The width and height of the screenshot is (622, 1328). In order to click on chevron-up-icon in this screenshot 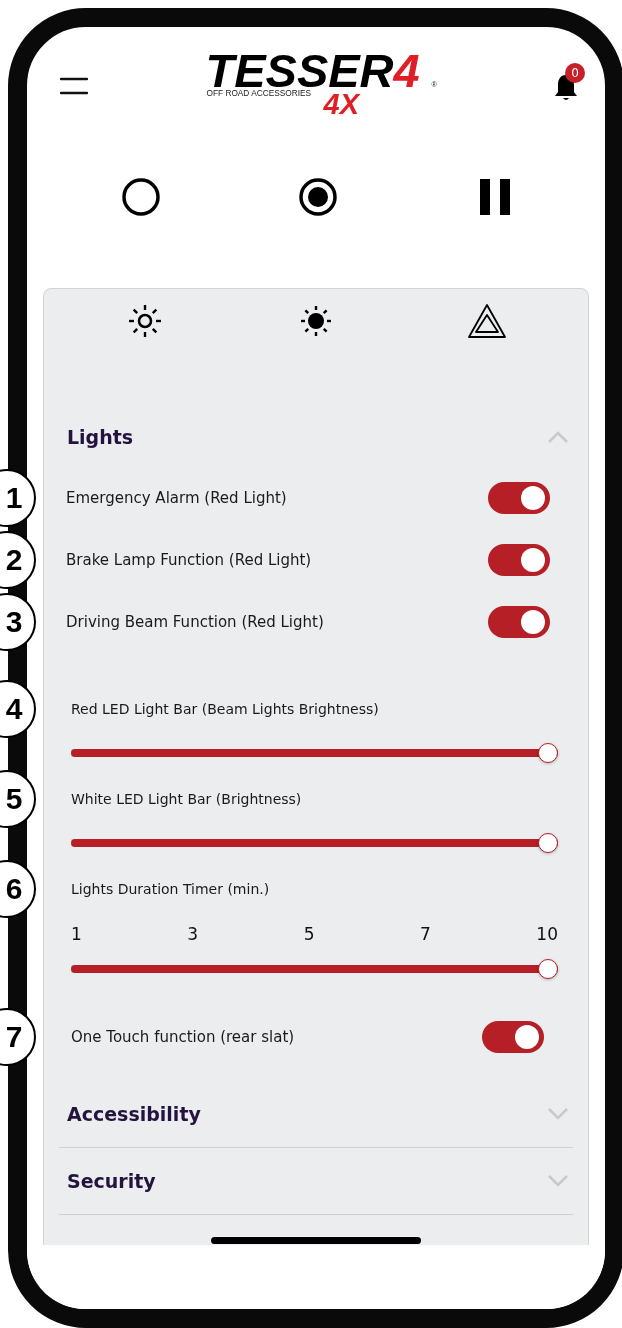, I will do `click(558, 437)`.